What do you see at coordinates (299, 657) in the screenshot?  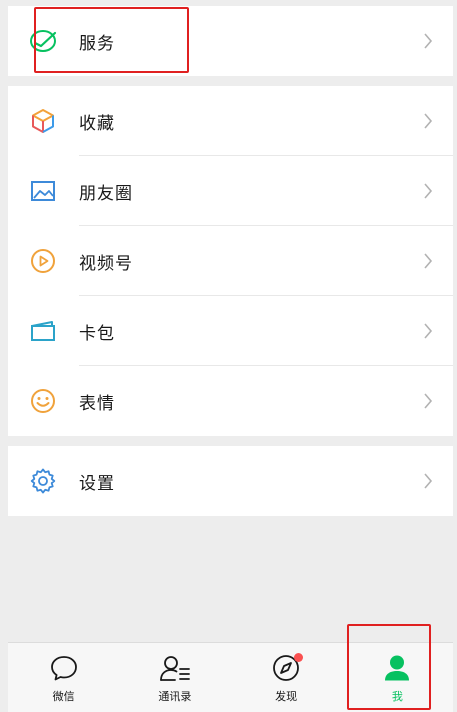 I see `notification-dot` at bounding box center [299, 657].